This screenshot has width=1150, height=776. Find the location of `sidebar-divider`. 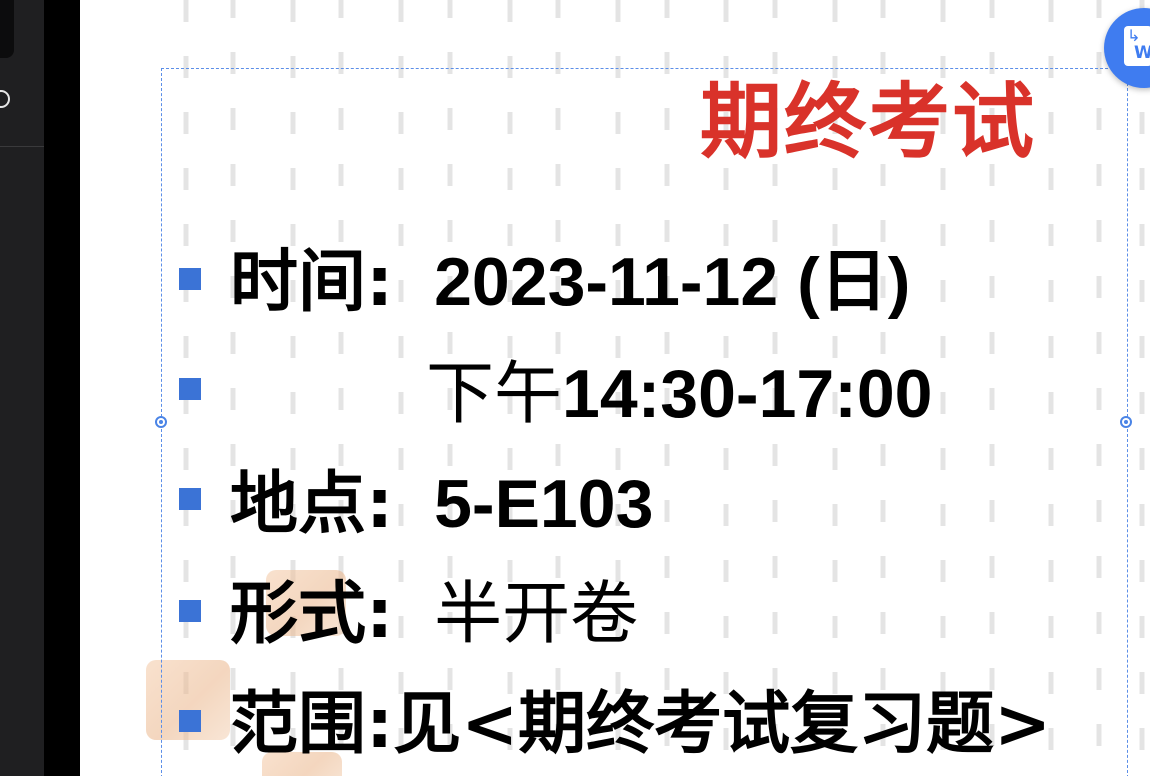

sidebar-divider is located at coordinates (22, 146).